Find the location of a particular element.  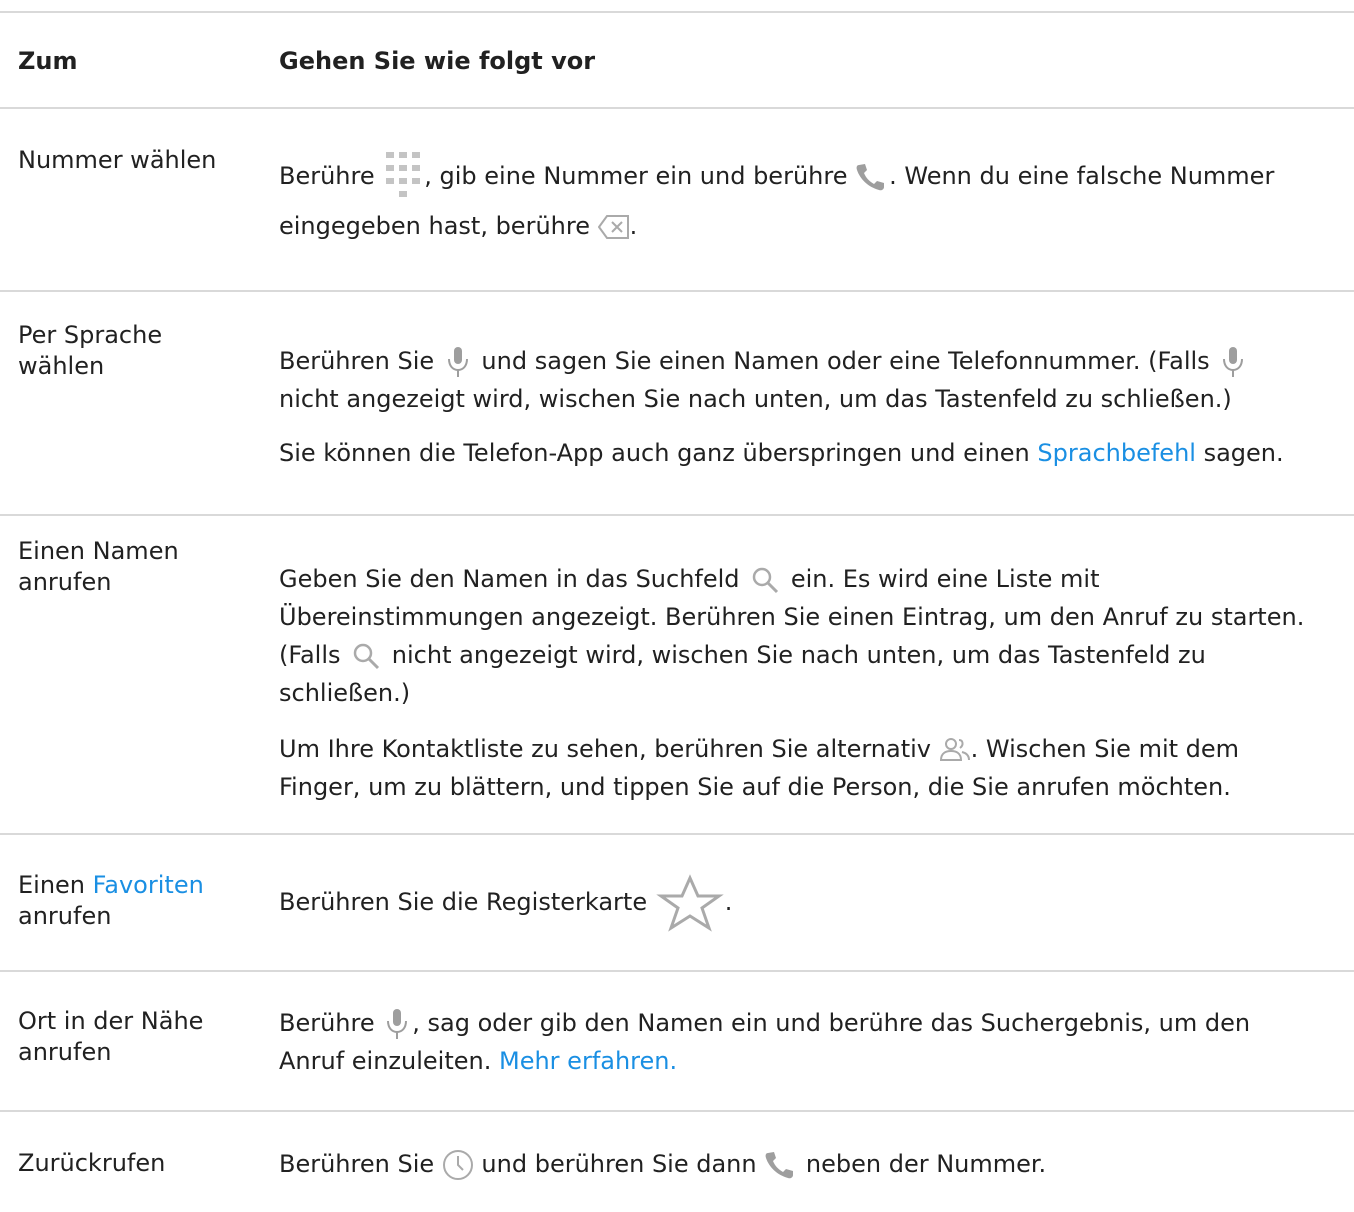

text: Berühren Sie die Registerkarte is located at coordinates (463, 902).